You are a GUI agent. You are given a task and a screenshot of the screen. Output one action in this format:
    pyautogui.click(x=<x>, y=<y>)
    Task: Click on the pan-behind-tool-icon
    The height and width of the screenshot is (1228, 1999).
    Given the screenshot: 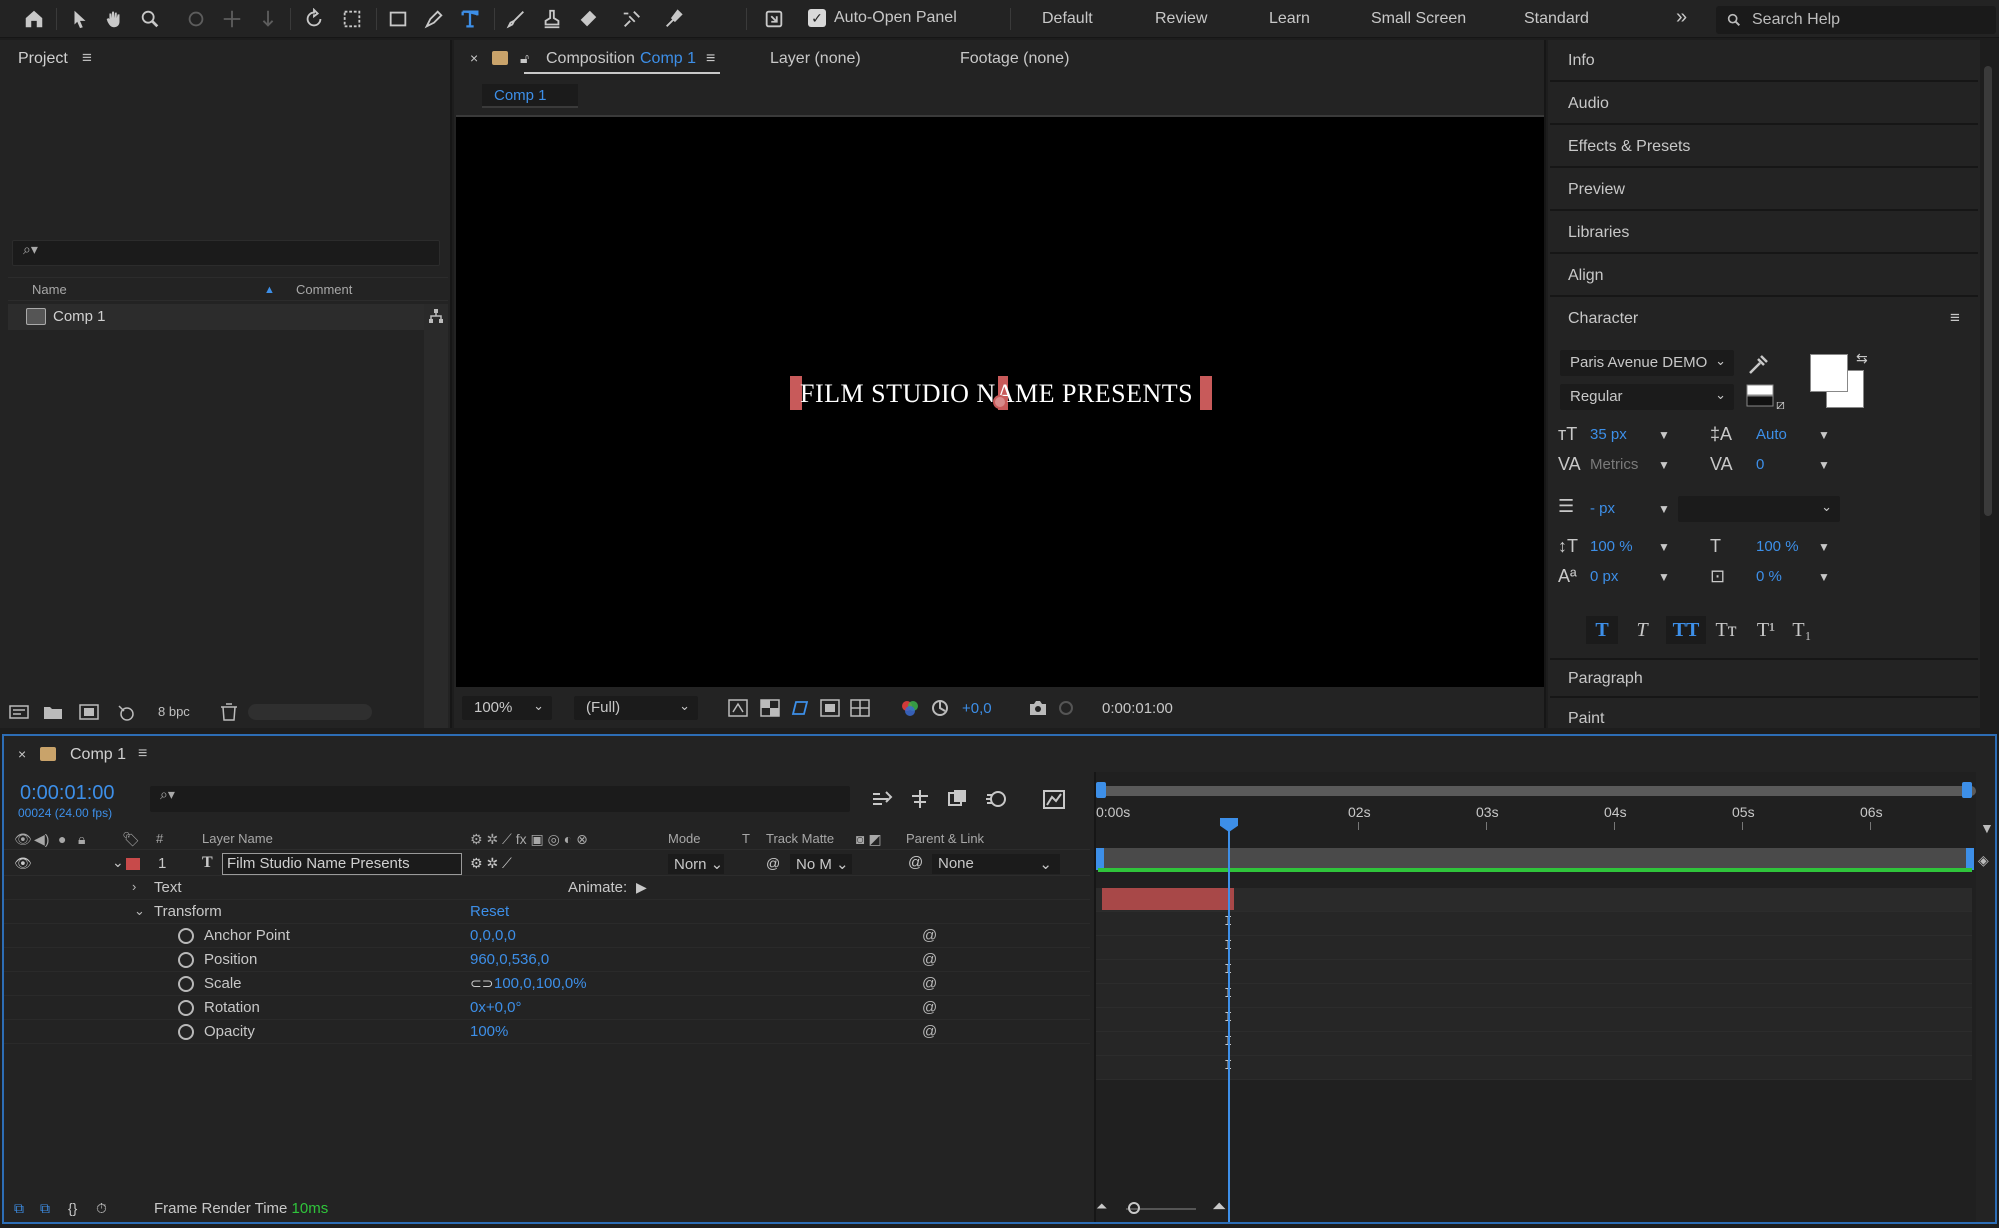 What is the action you would take?
    pyautogui.click(x=352, y=19)
    